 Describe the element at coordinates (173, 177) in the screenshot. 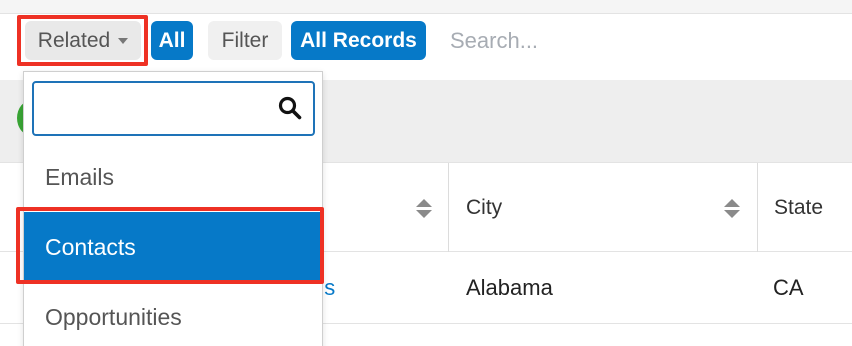

I see `menu-item-emails: Emails` at that location.